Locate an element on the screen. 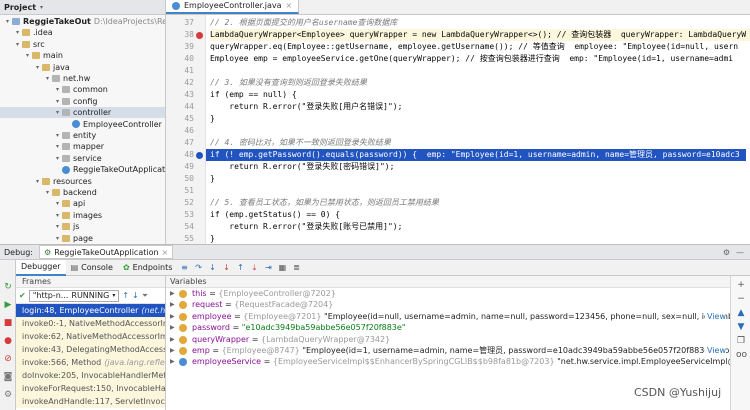 This screenshot has height=410, width=750. trace-icon: ≣ is located at coordinates (296, 268).